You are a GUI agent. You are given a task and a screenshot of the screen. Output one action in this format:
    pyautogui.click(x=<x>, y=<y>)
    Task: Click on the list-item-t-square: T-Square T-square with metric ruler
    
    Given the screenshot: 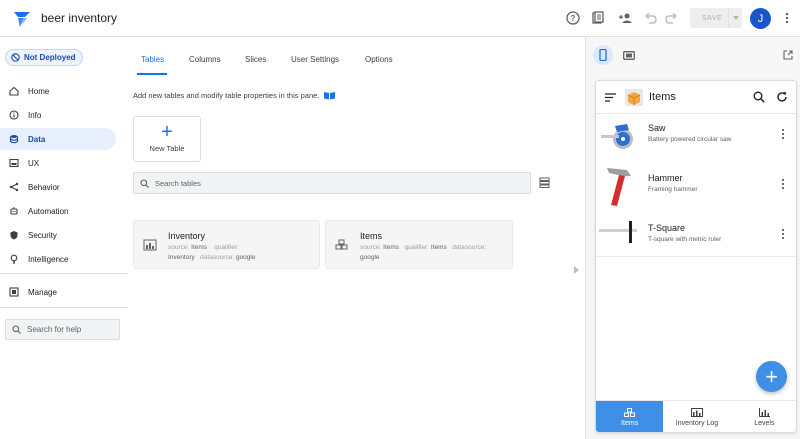 What is the action you would take?
    pyautogui.click(x=696, y=241)
    